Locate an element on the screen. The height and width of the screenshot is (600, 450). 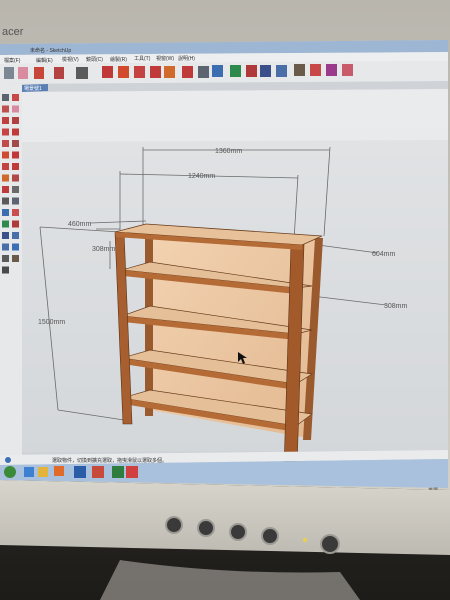
pencil-tool-icon is located at coordinates (39, 73).